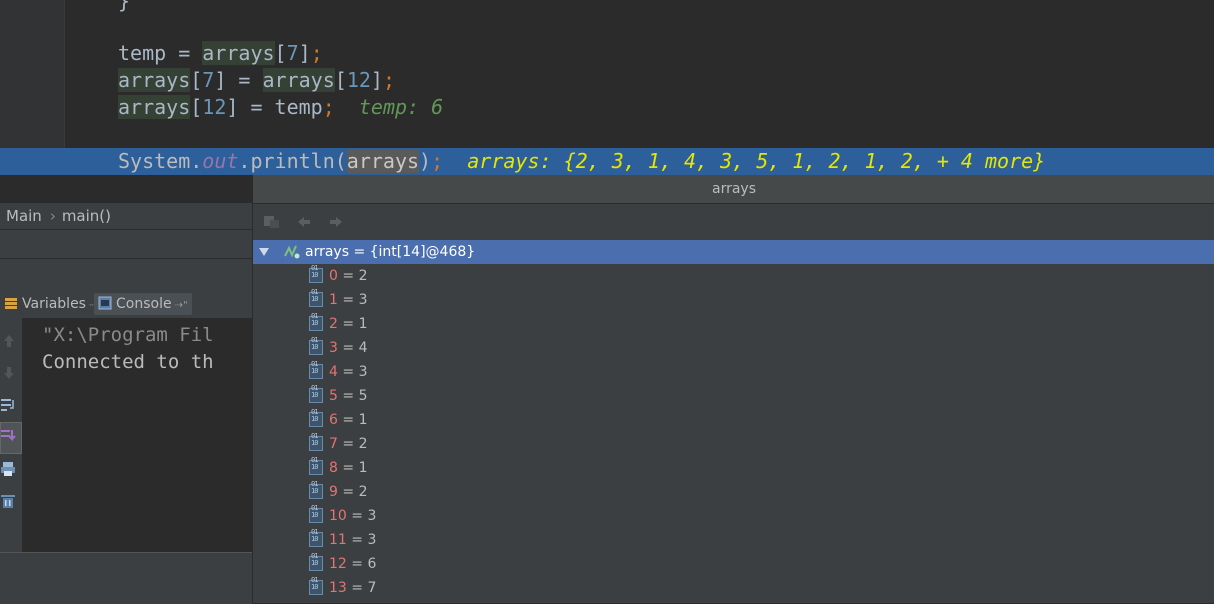 This screenshot has height=604, width=1214. I want to click on variables-icon, so click(11, 302).